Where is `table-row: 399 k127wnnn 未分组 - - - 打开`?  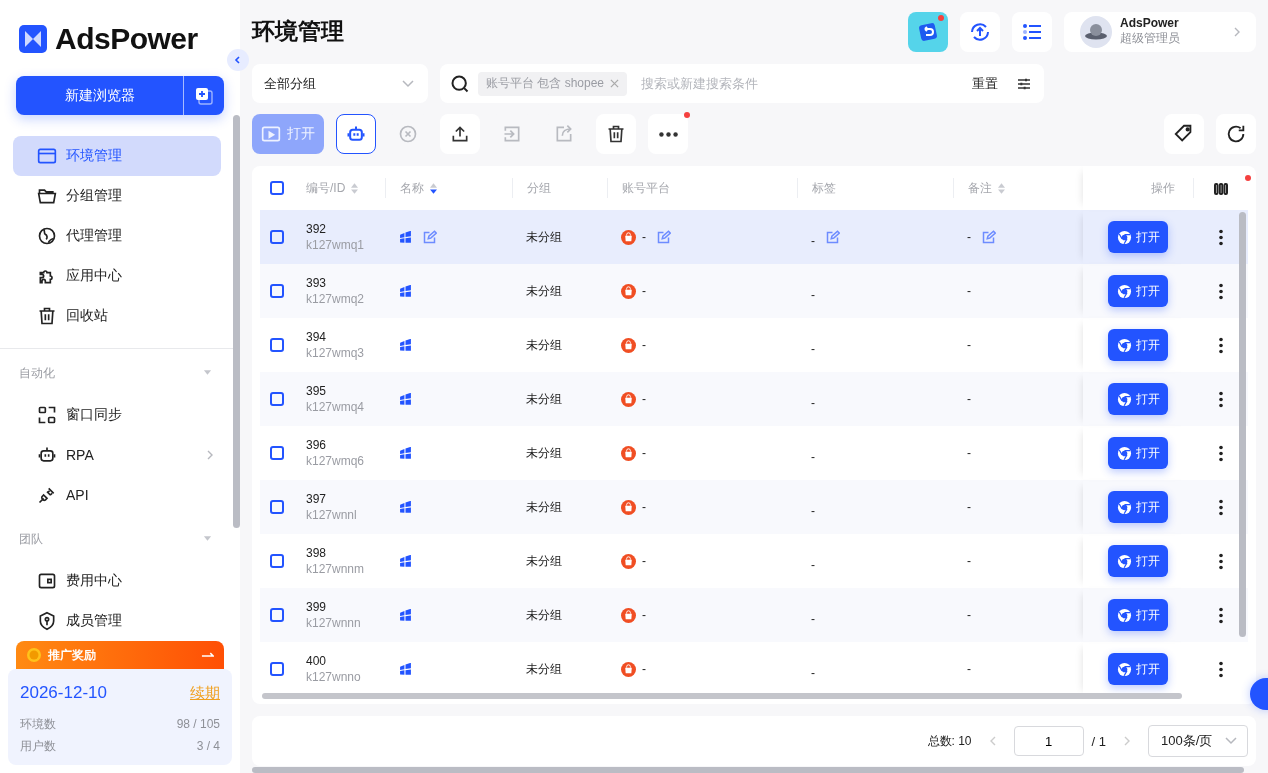 table-row: 399 k127wnnn 未分组 - - - 打开 is located at coordinates (754, 615).